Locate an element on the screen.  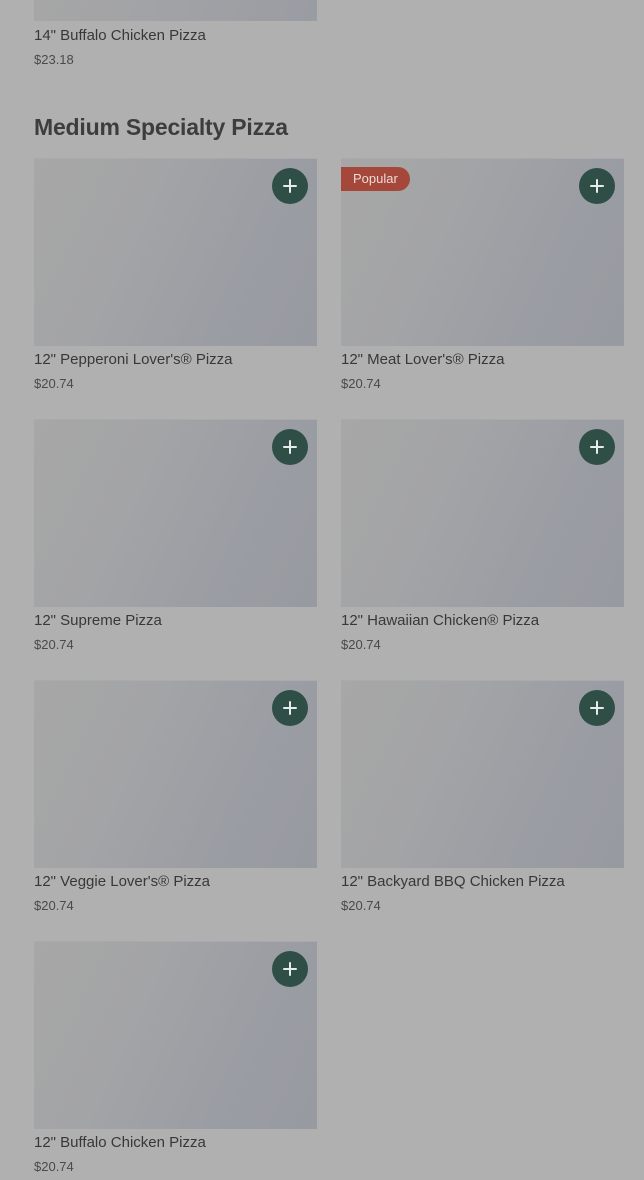
menu-item-card: 12" Hawaiian Chicken® Pizza $20.74 is located at coordinates (482, 538).